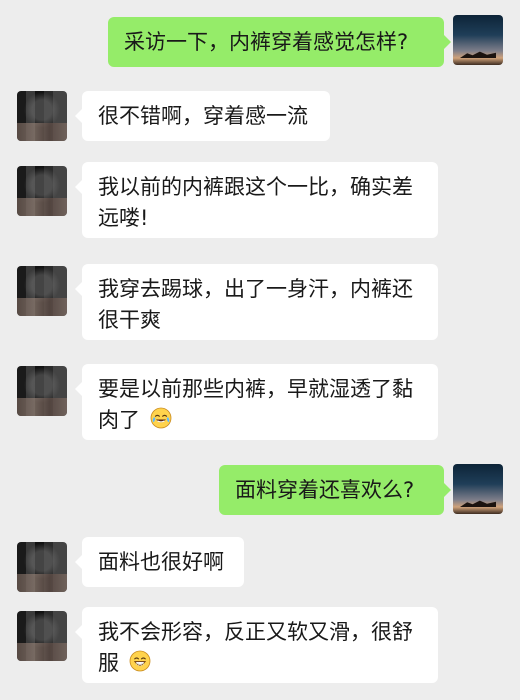  What do you see at coordinates (256, 645) in the screenshot?
I see `message-bubble-contact: 我不会形容，反正又软又滑，很舒 服` at bounding box center [256, 645].